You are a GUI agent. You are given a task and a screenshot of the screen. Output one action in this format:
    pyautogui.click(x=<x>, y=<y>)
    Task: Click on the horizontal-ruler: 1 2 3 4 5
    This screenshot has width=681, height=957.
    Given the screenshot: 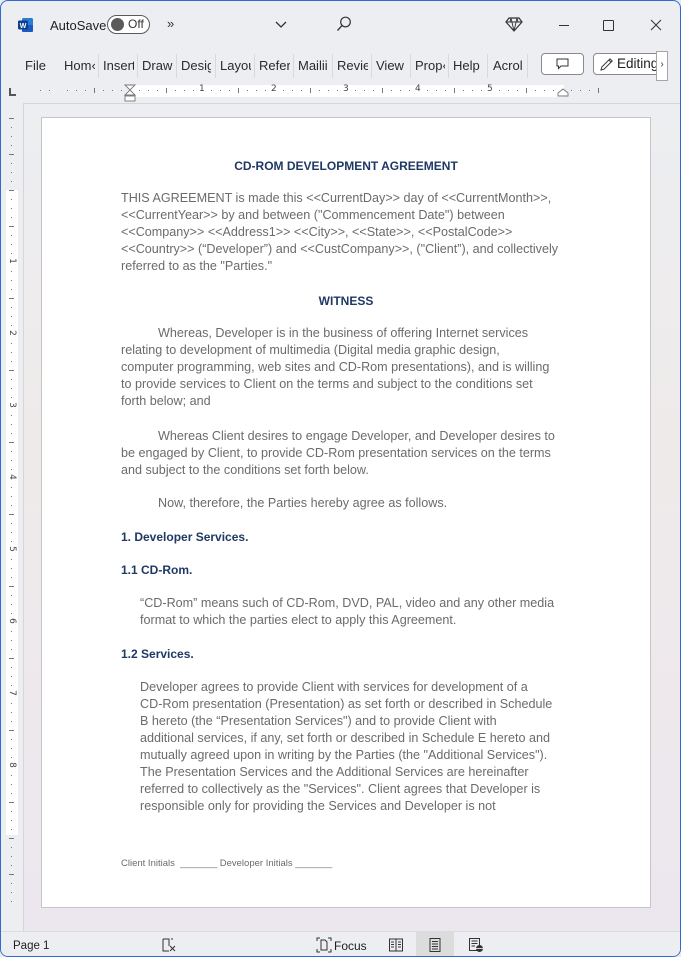 What is the action you would take?
    pyautogui.click(x=341, y=93)
    